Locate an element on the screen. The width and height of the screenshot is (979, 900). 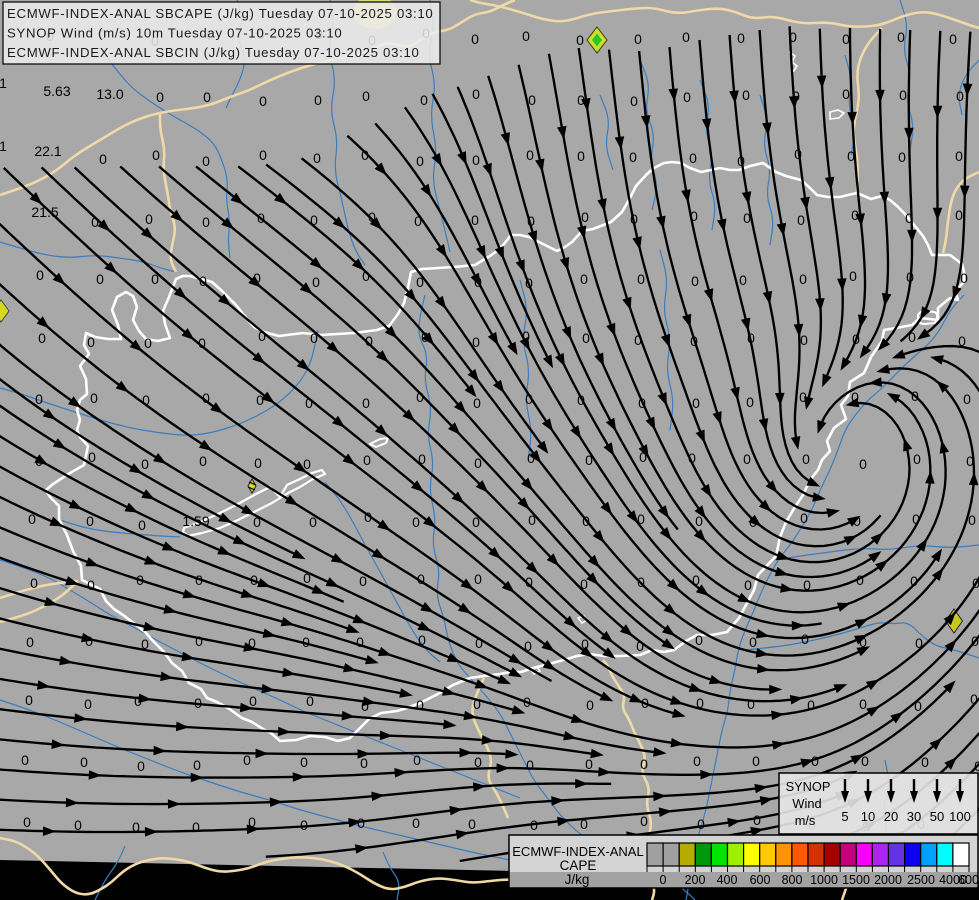
svg-text: 5 is located at coordinates (844, 816).